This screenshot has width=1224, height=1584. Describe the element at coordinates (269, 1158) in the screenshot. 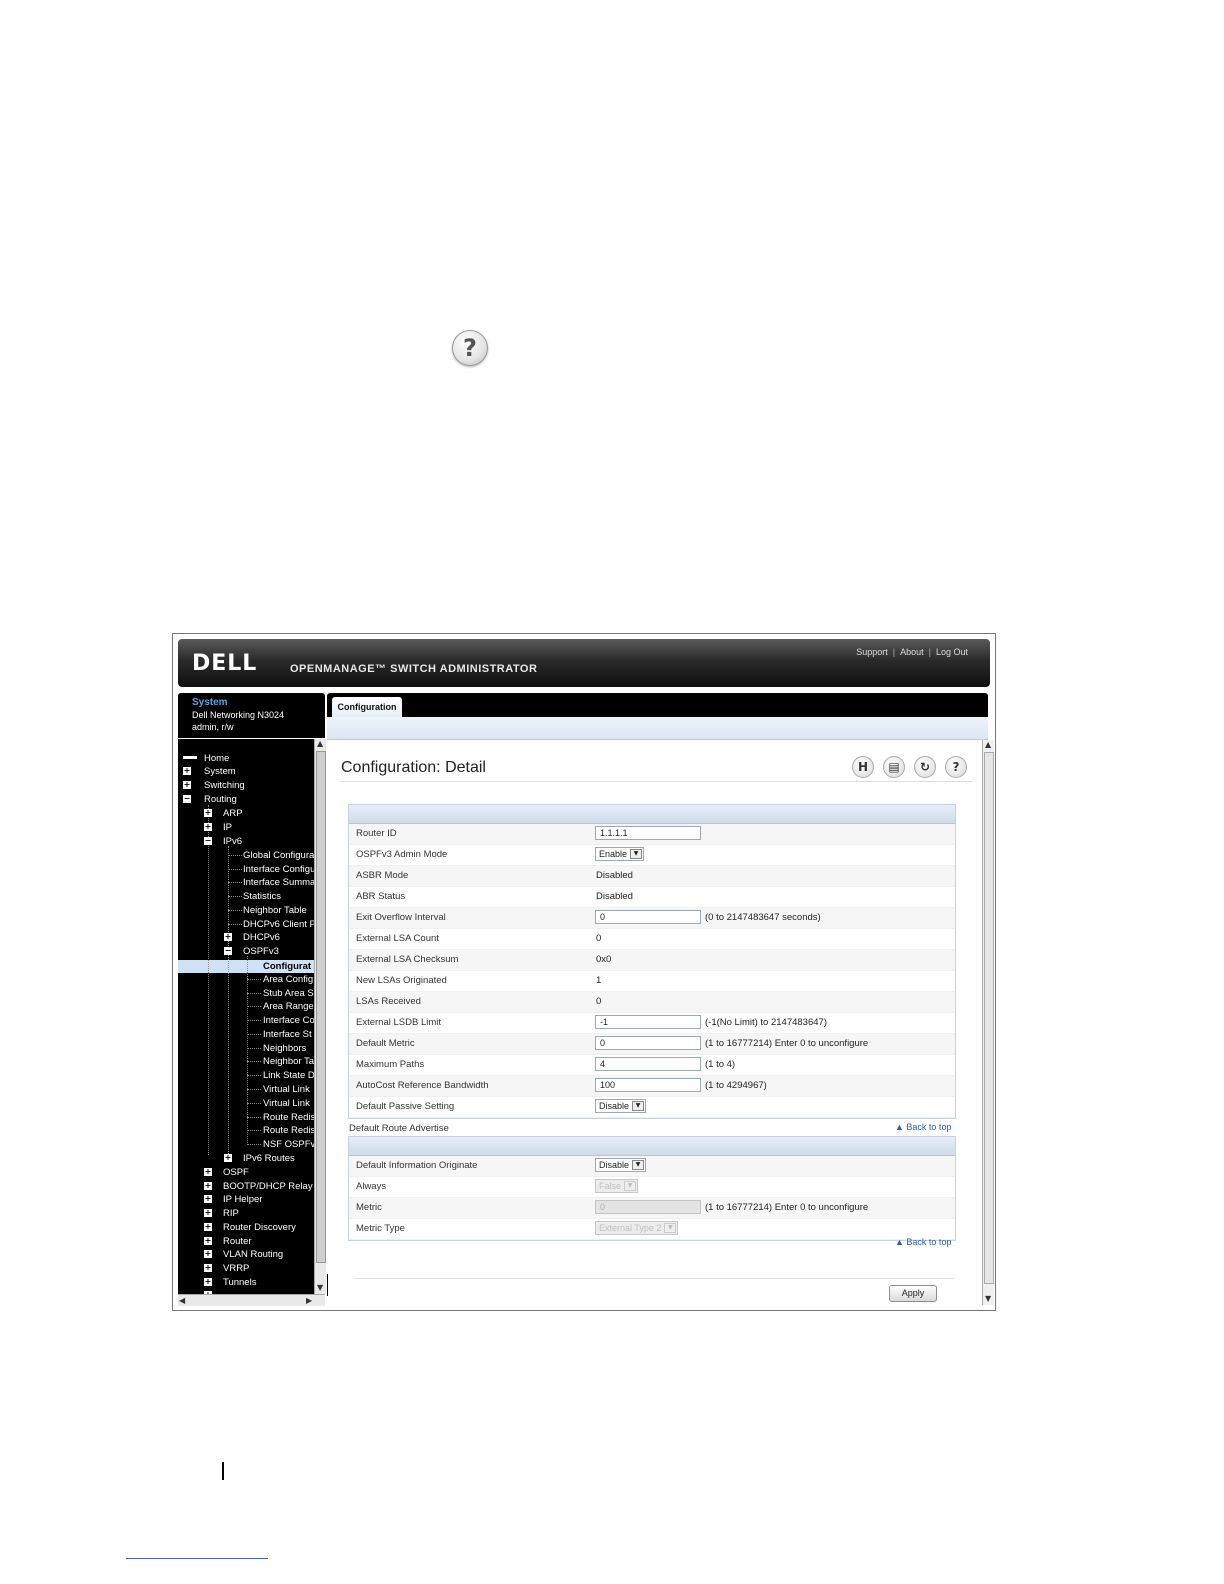

I see `nav-ipv6-routes: IPv6 Routes` at that location.